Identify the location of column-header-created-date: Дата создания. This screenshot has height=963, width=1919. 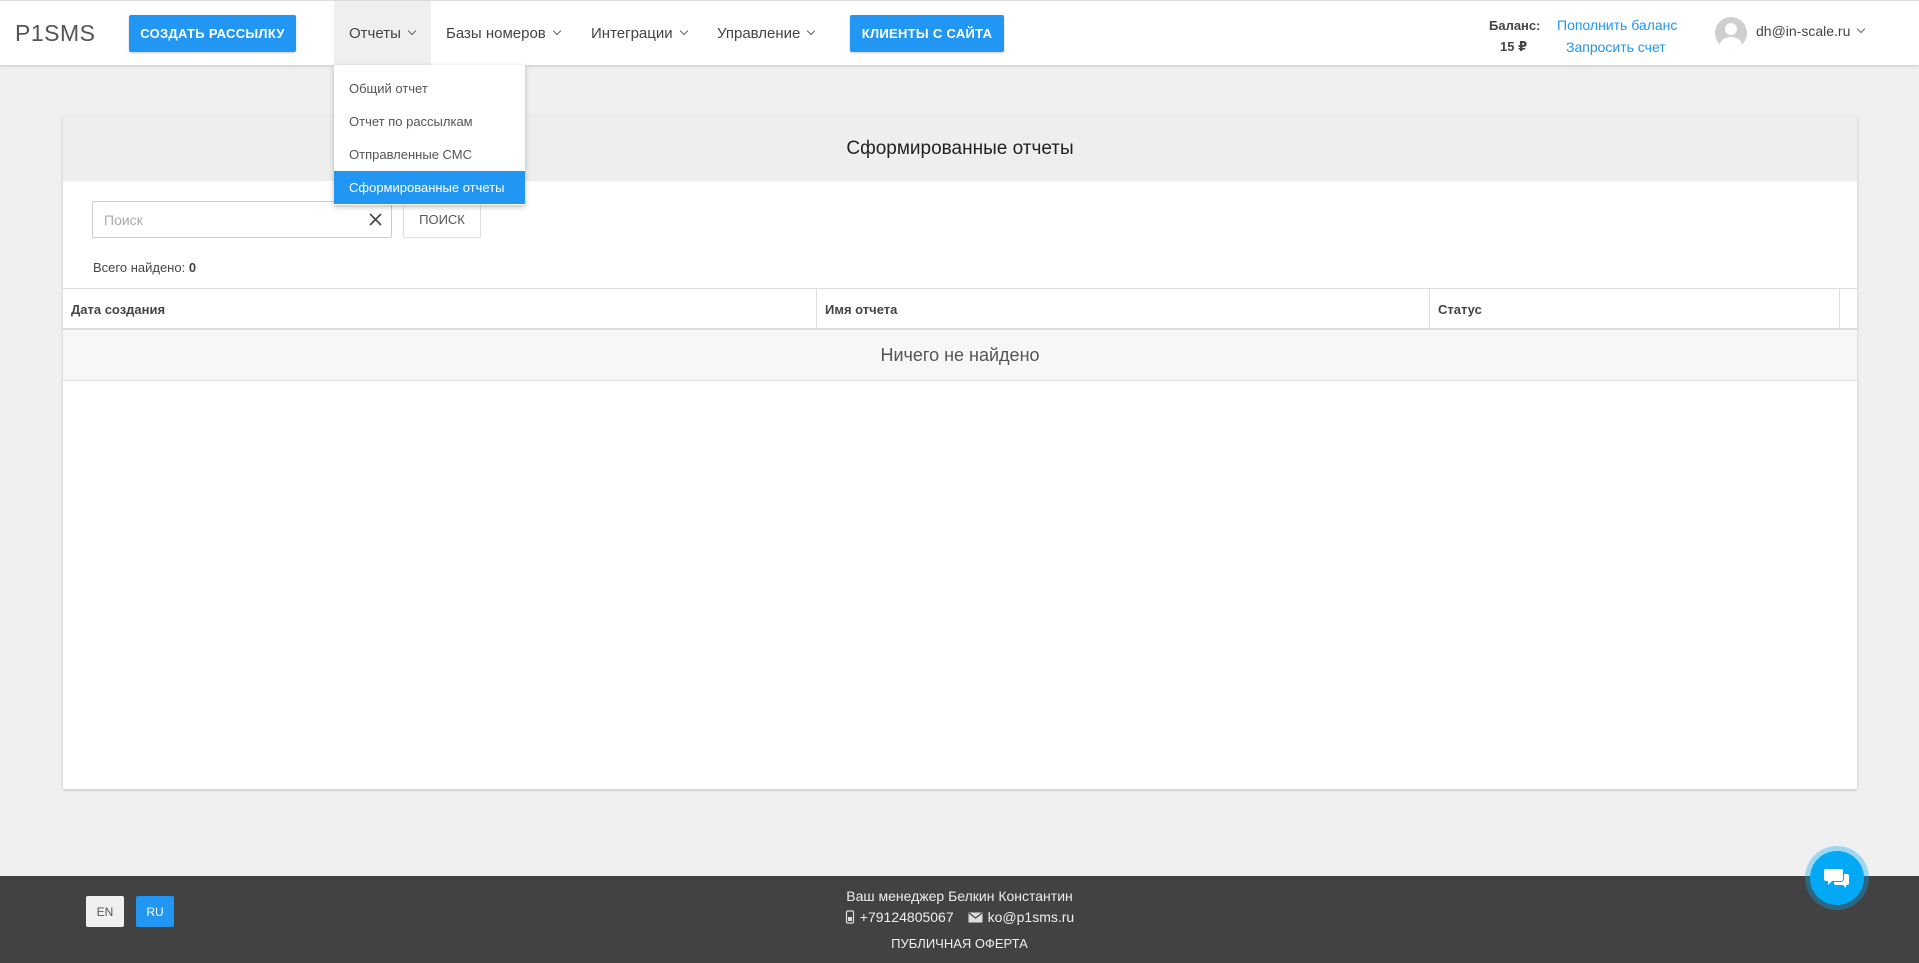
(440, 309).